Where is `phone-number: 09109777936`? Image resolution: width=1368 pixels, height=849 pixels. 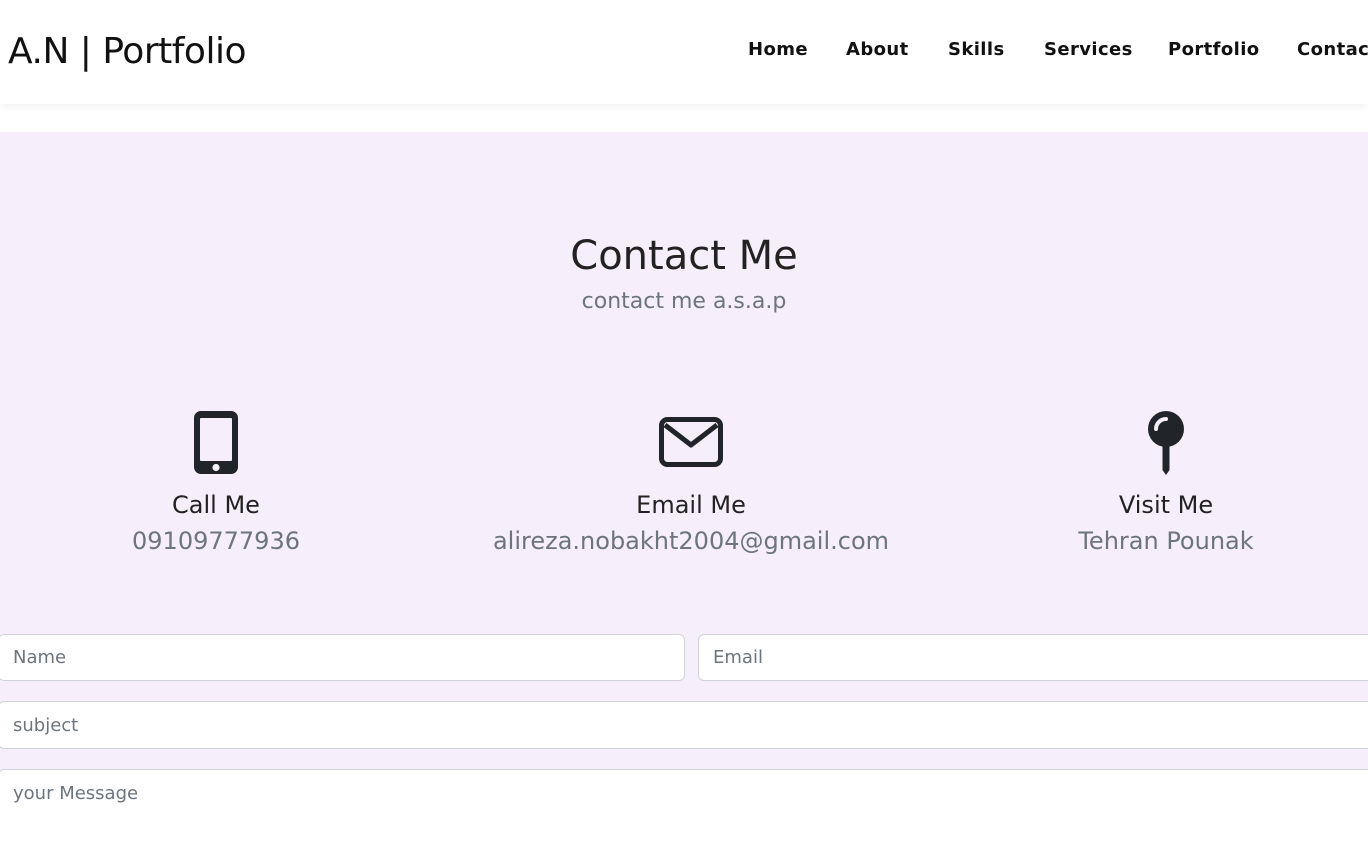
phone-number: 09109777936 is located at coordinates (216, 541).